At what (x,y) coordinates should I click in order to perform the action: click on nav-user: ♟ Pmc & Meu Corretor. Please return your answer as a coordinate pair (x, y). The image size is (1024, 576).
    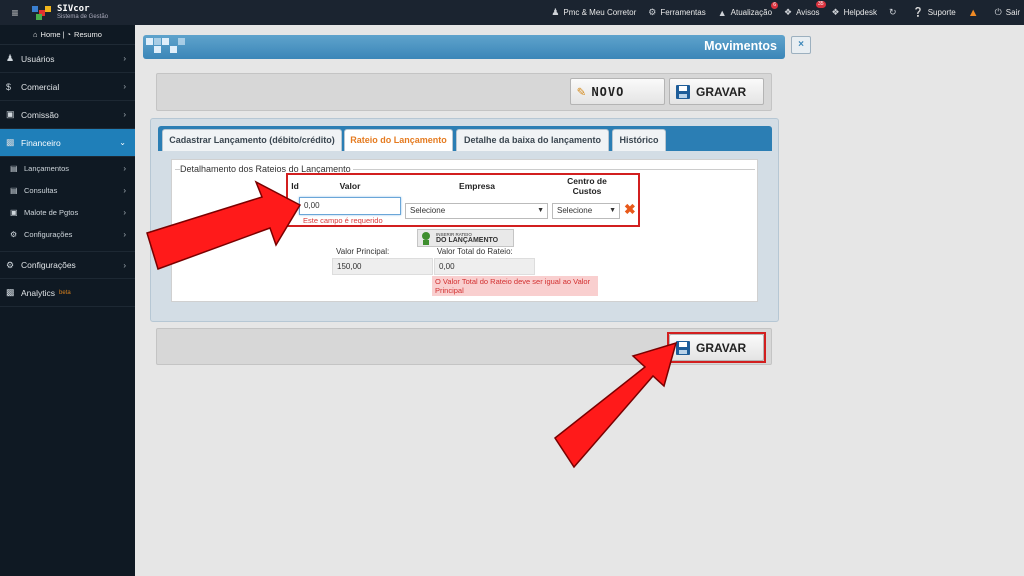
    Looking at the image, I should click on (593, 12).